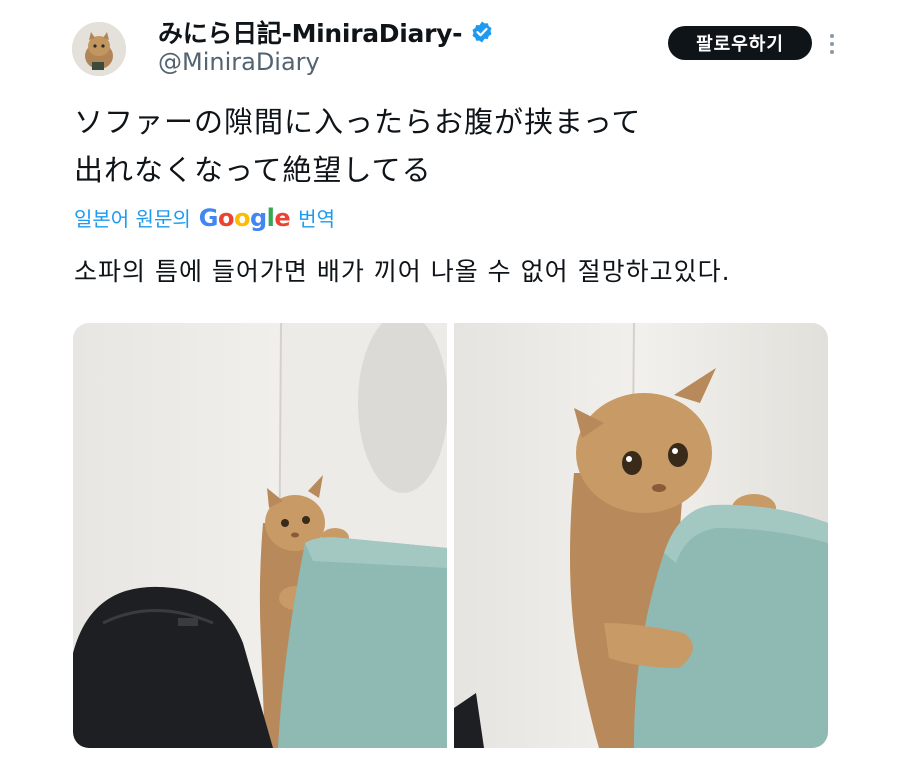 Image resolution: width=900 pixels, height=776 pixels. I want to click on author-name-line: みにら日記-MiniraDiary-, so click(326, 32).